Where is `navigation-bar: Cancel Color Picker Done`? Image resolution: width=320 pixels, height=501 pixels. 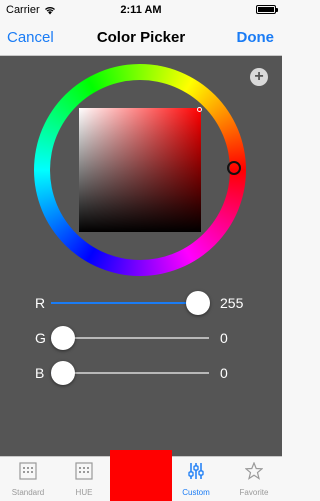
navigation-bar: Cancel Color Picker Done is located at coordinates (141, 38).